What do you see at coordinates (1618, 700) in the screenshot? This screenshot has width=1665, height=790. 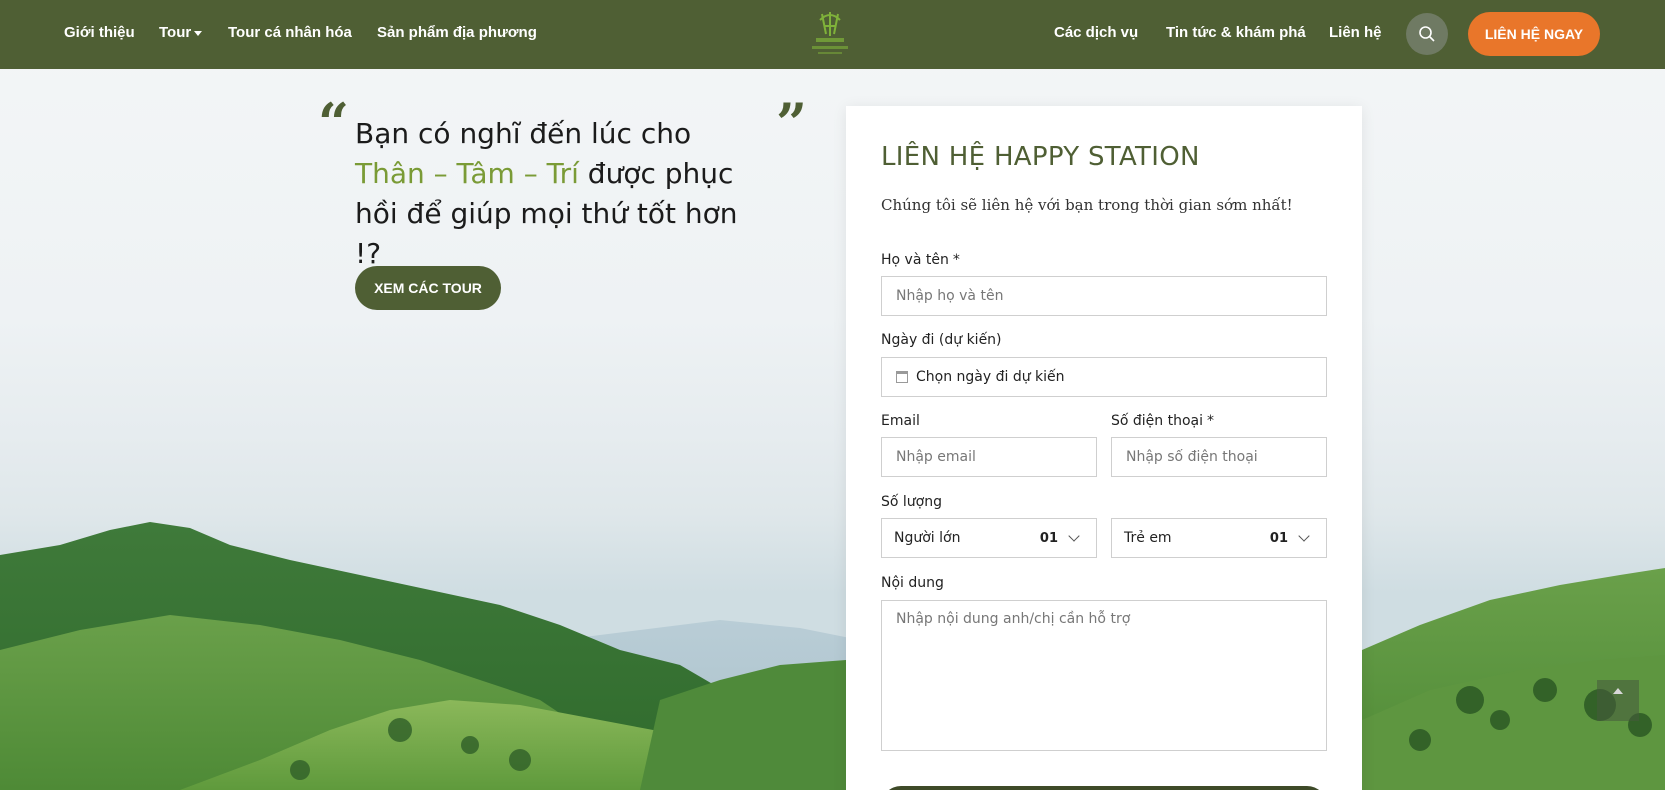 I see `scroll-to-top-button` at bounding box center [1618, 700].